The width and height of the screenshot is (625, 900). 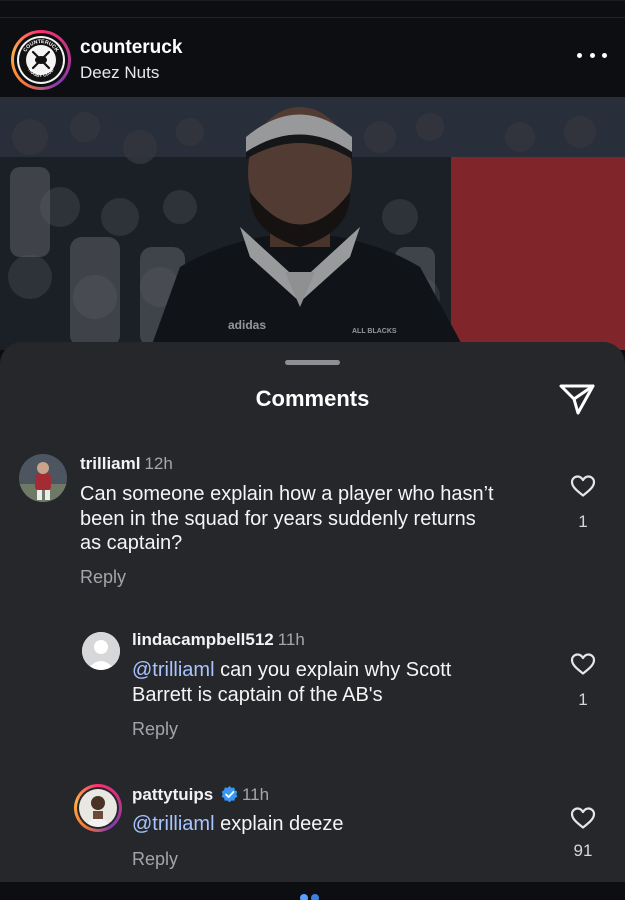 What do you see at coordinates (592, 55) in the screenshot?
I see `more-options-button` at bounding box center [592, 55].